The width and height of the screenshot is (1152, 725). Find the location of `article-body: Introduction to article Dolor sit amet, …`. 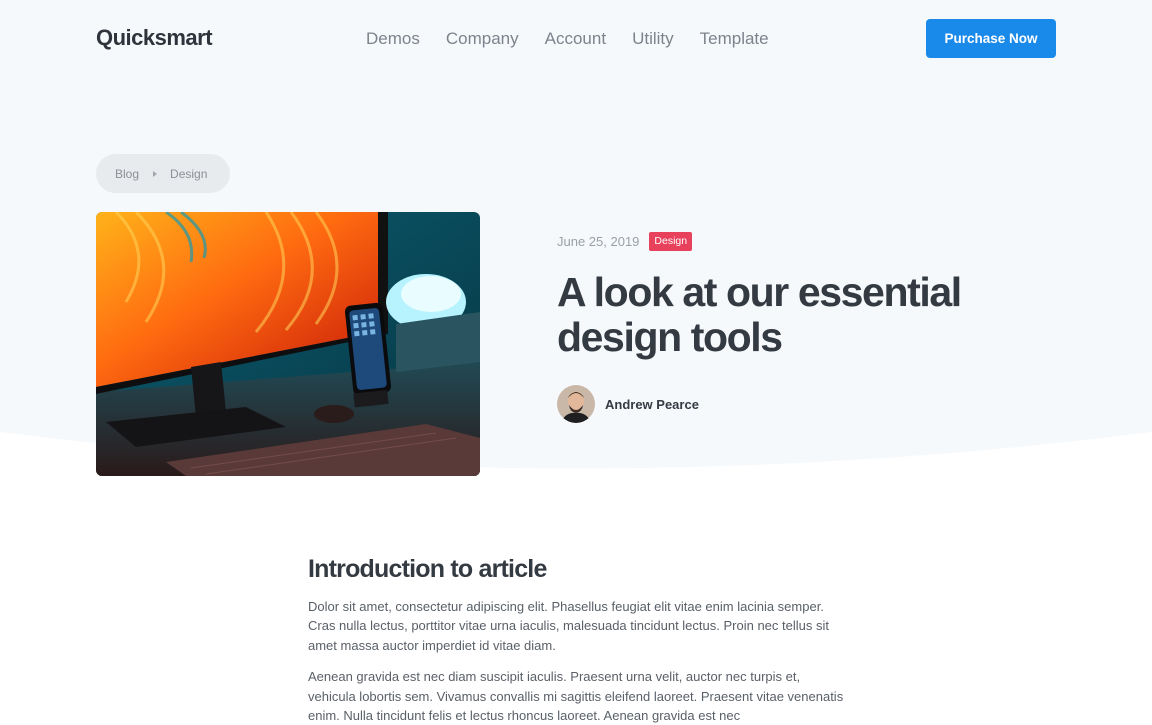

article-body: Introduction to article Dolor sit amet, … is located at coordinates (578, 639).